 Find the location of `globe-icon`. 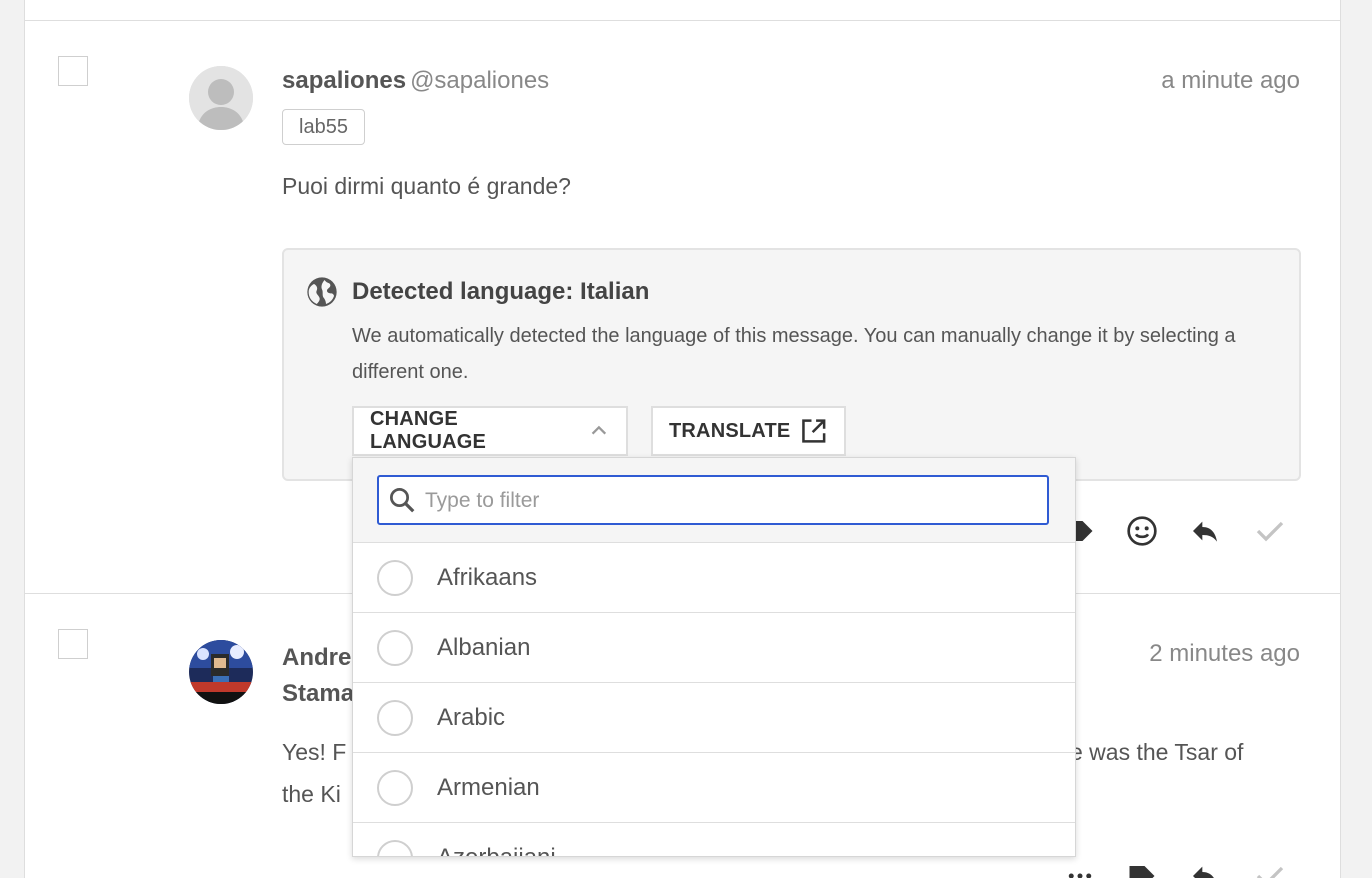

globe-icon is located at coordinates (322, 292).